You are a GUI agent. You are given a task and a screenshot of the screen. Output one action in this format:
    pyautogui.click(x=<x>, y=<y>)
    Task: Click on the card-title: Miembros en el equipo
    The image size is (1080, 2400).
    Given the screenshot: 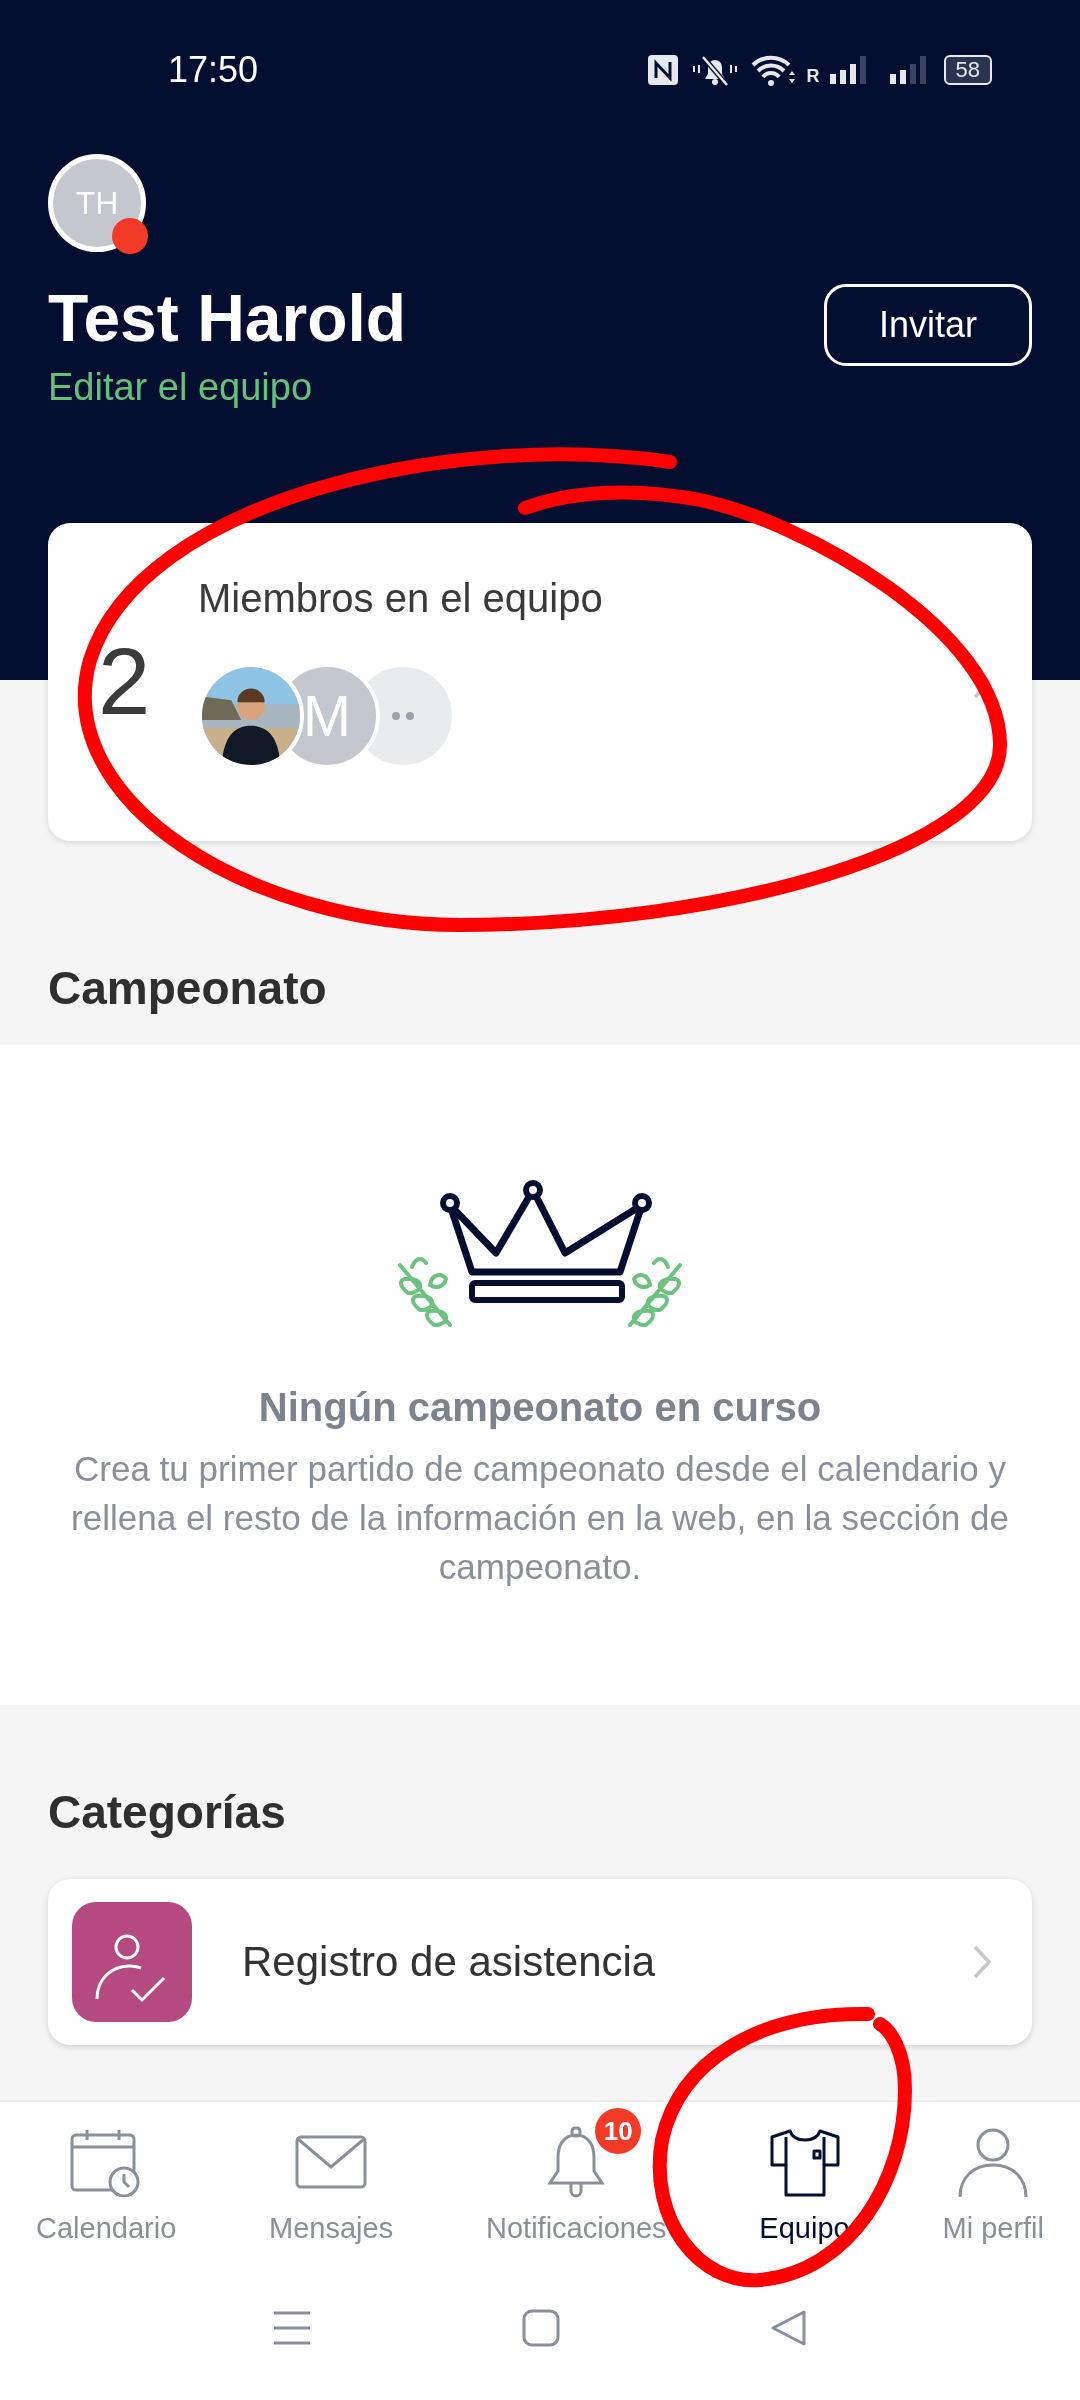 What is the action you would take?
    pyautogui.click(x=401, y=598)
    